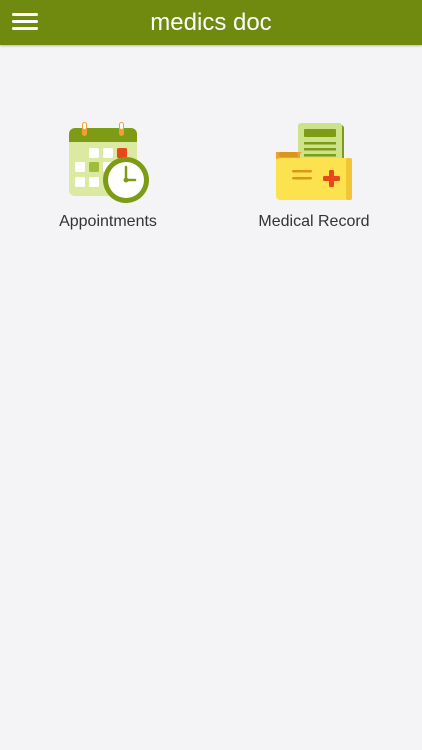 The image size is (422, 750). I want to click on medical-record-label: Medical Record, so click(314, 221).